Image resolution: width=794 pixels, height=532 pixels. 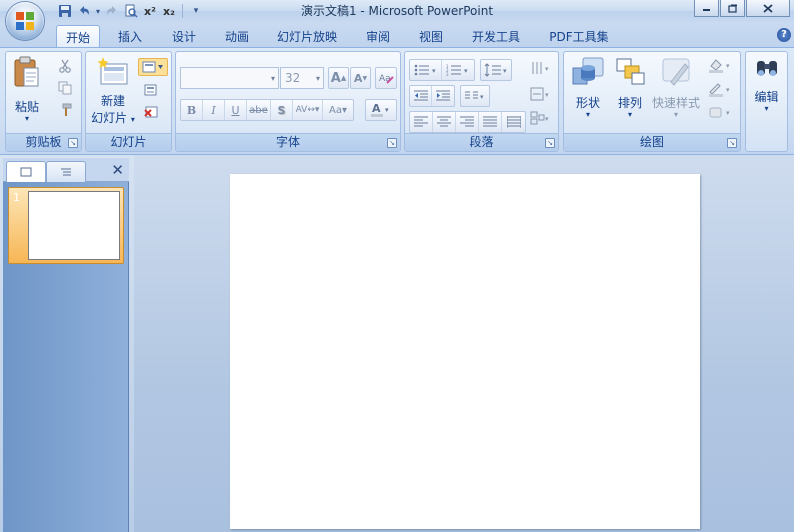 What do you see at coordinates (496, 70) in the screenshot?
I see `line-spacing-icon: ▾` at bounding box center [496, 70].